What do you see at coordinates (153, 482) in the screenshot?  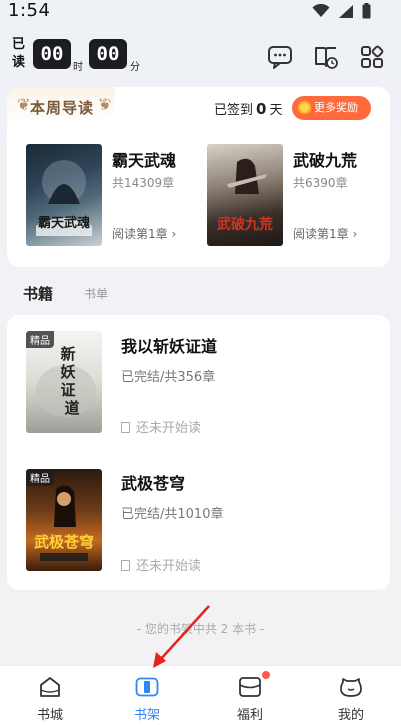 I see `shelf-book-title: 武极苍穹` at bounding box center [153, 482].